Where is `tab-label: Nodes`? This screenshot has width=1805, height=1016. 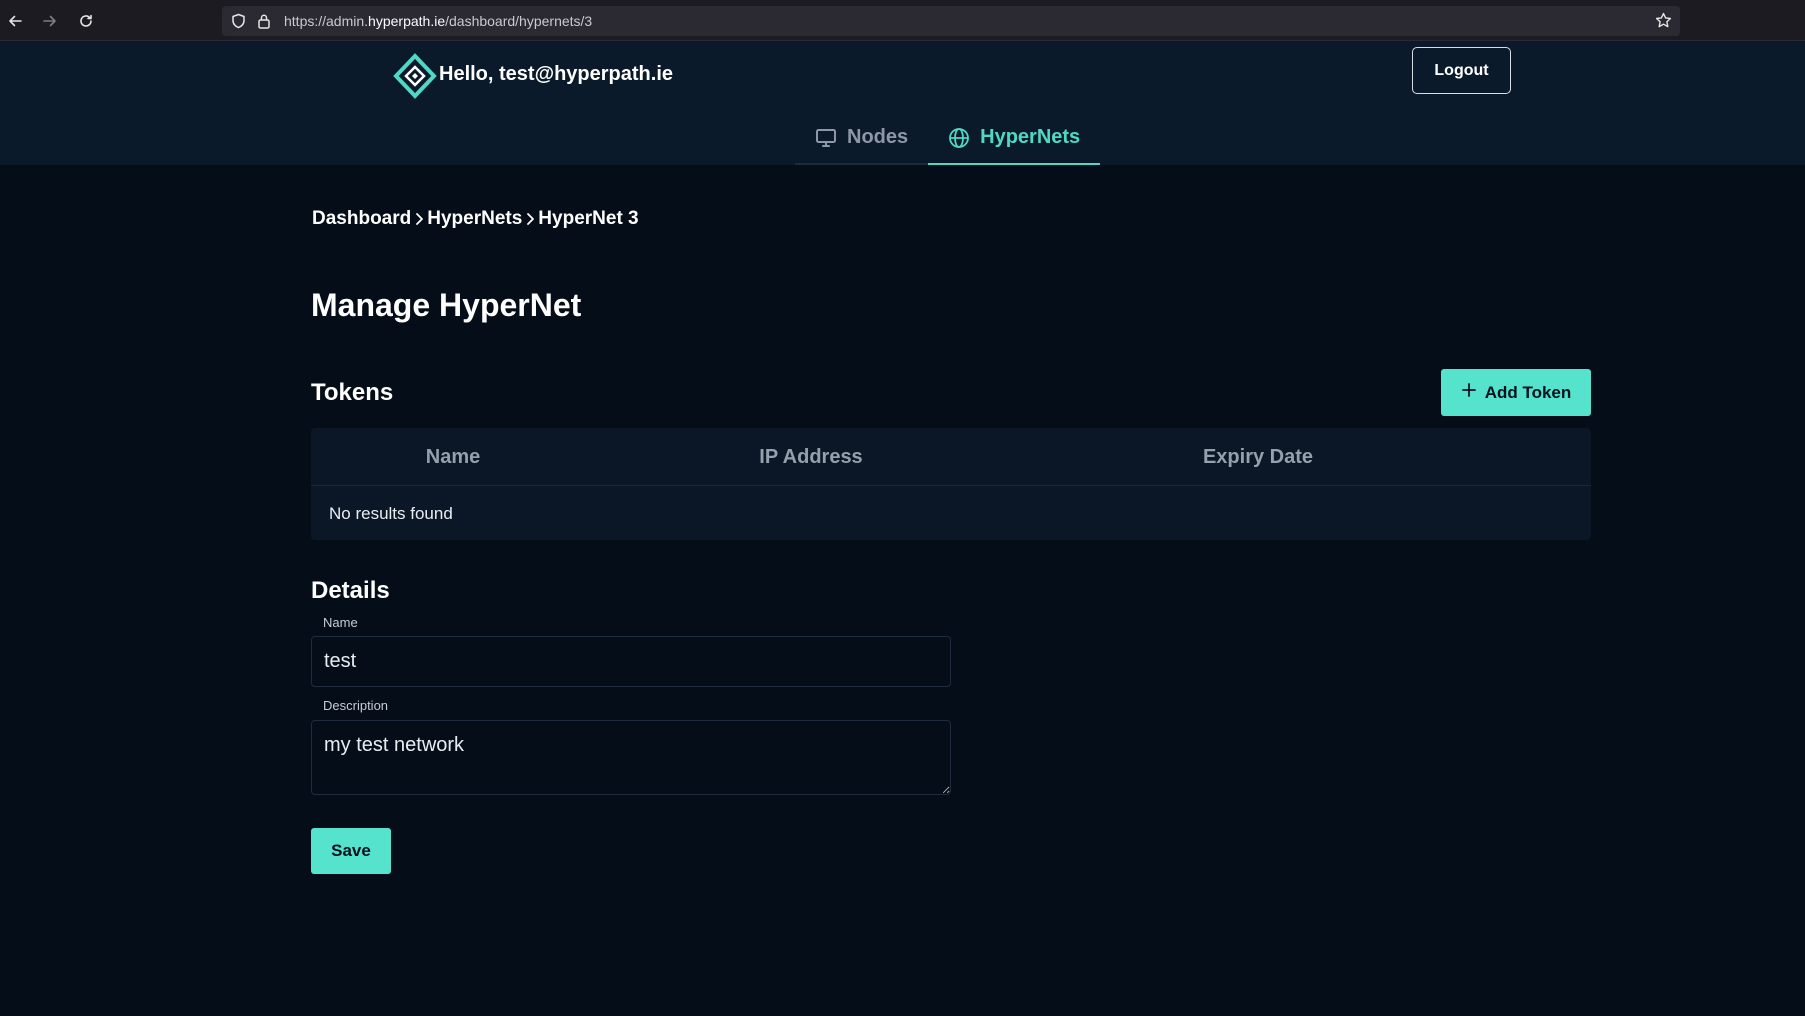
tab-label: Nodes is located at coordinates (878, 137).